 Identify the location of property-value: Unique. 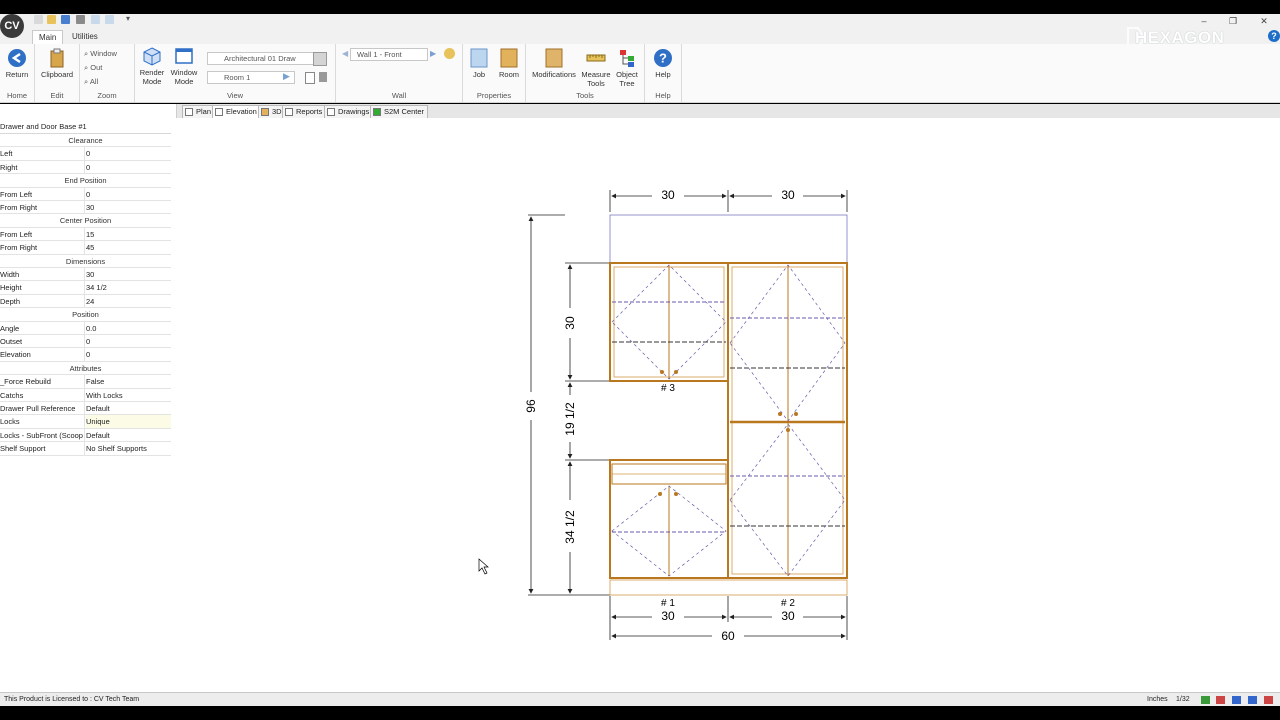
(128, 421).